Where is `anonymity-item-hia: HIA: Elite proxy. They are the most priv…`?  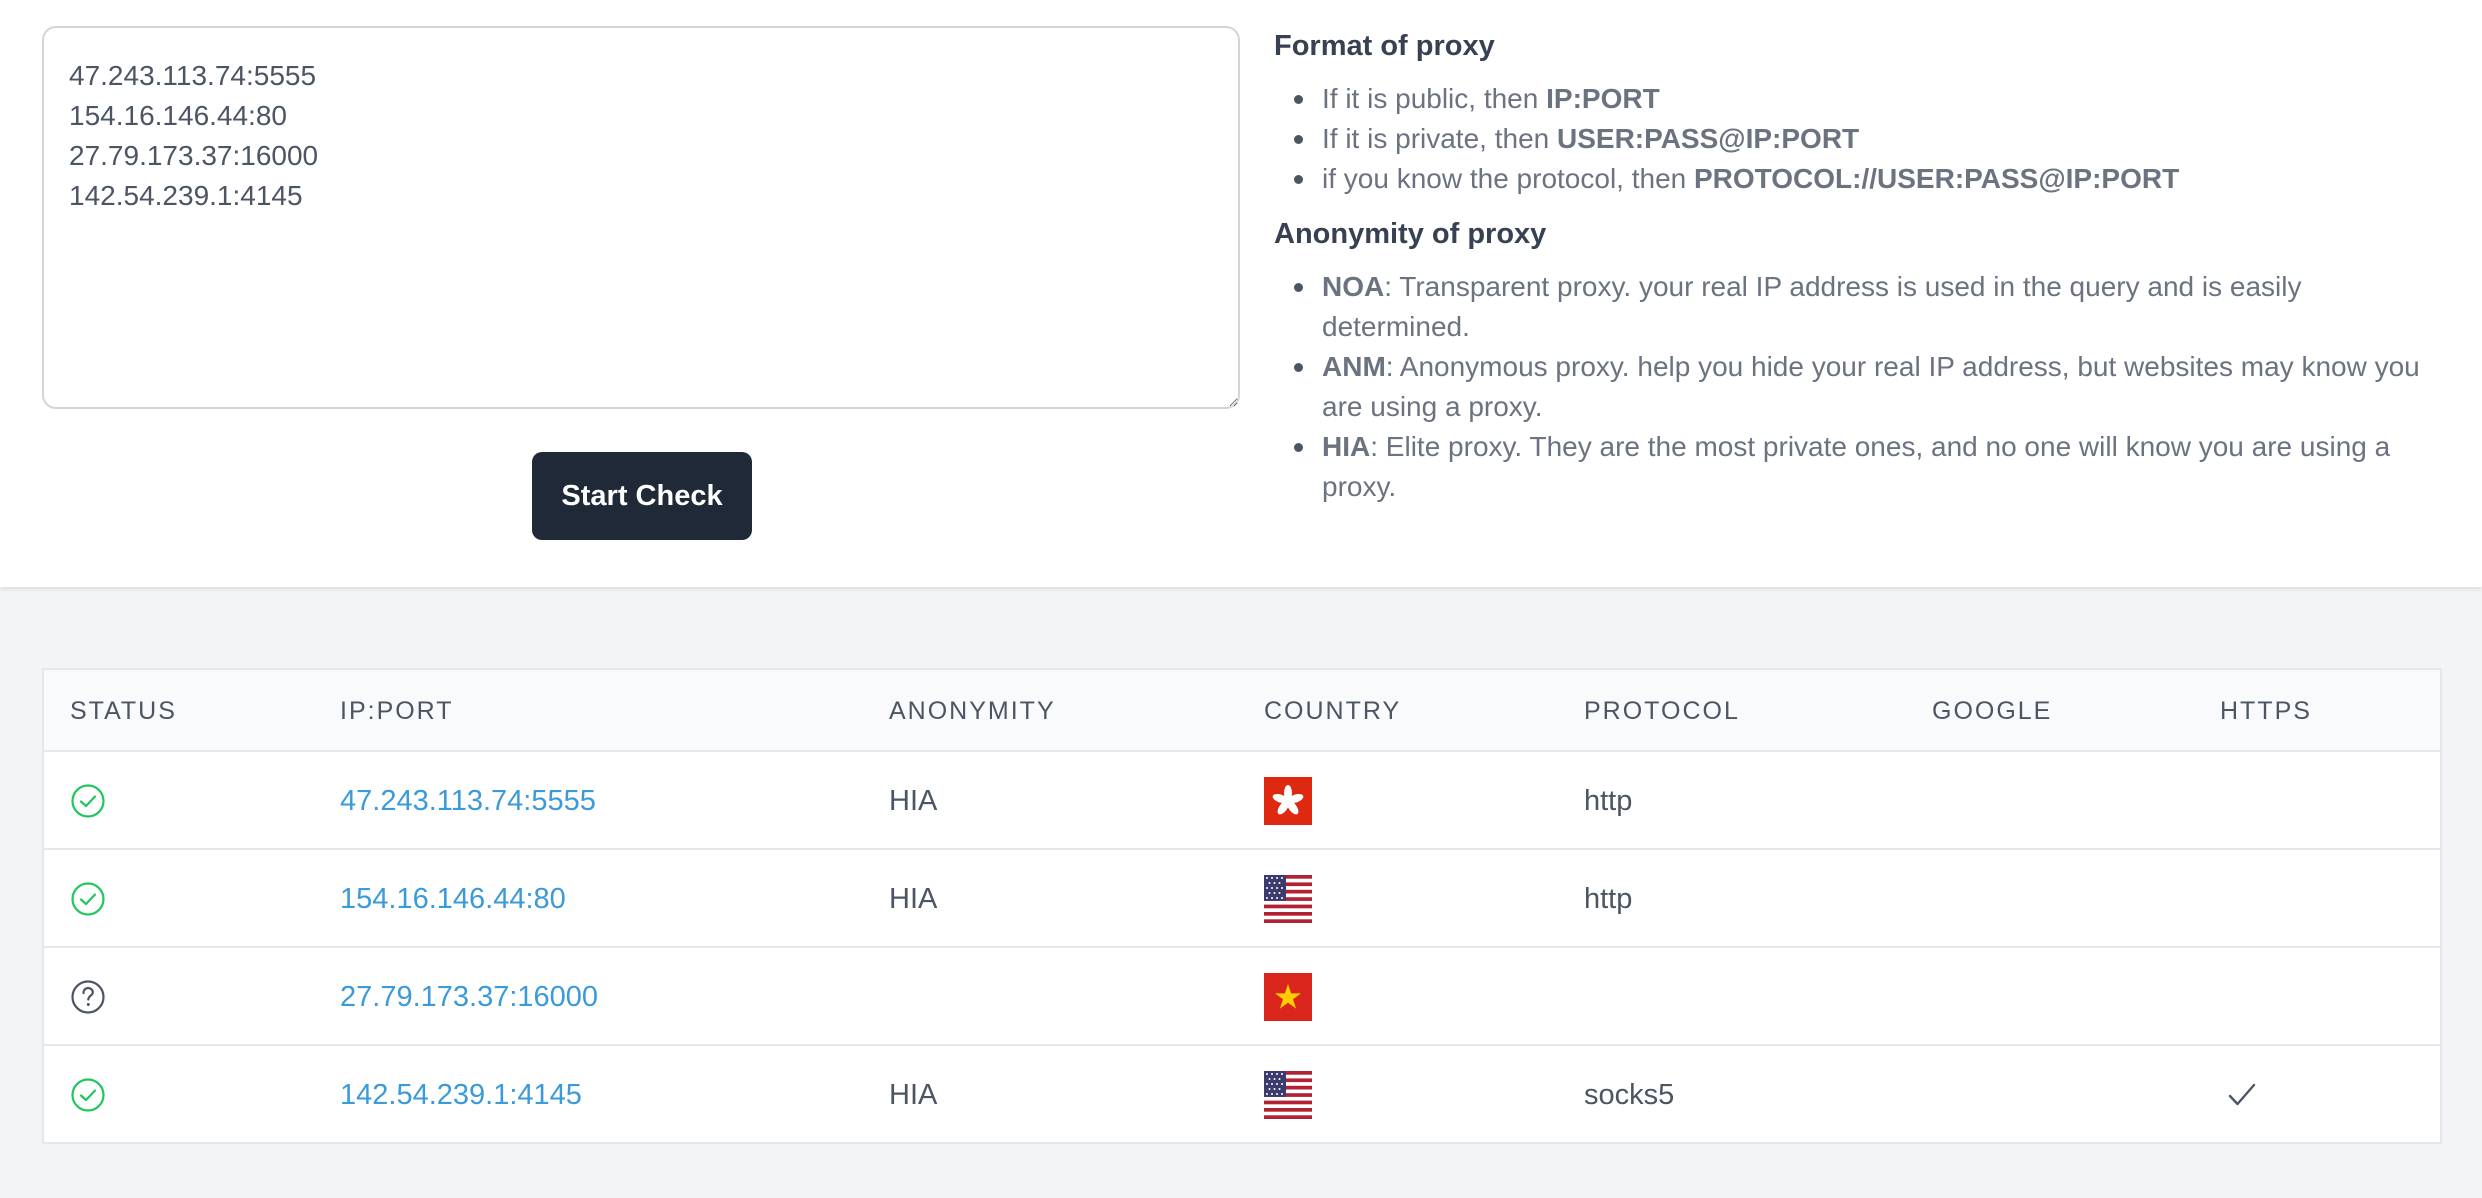 anonymity-item-hia: HIA: Elite proxy. They are the most priv… is located at coordinates (1864, 467).